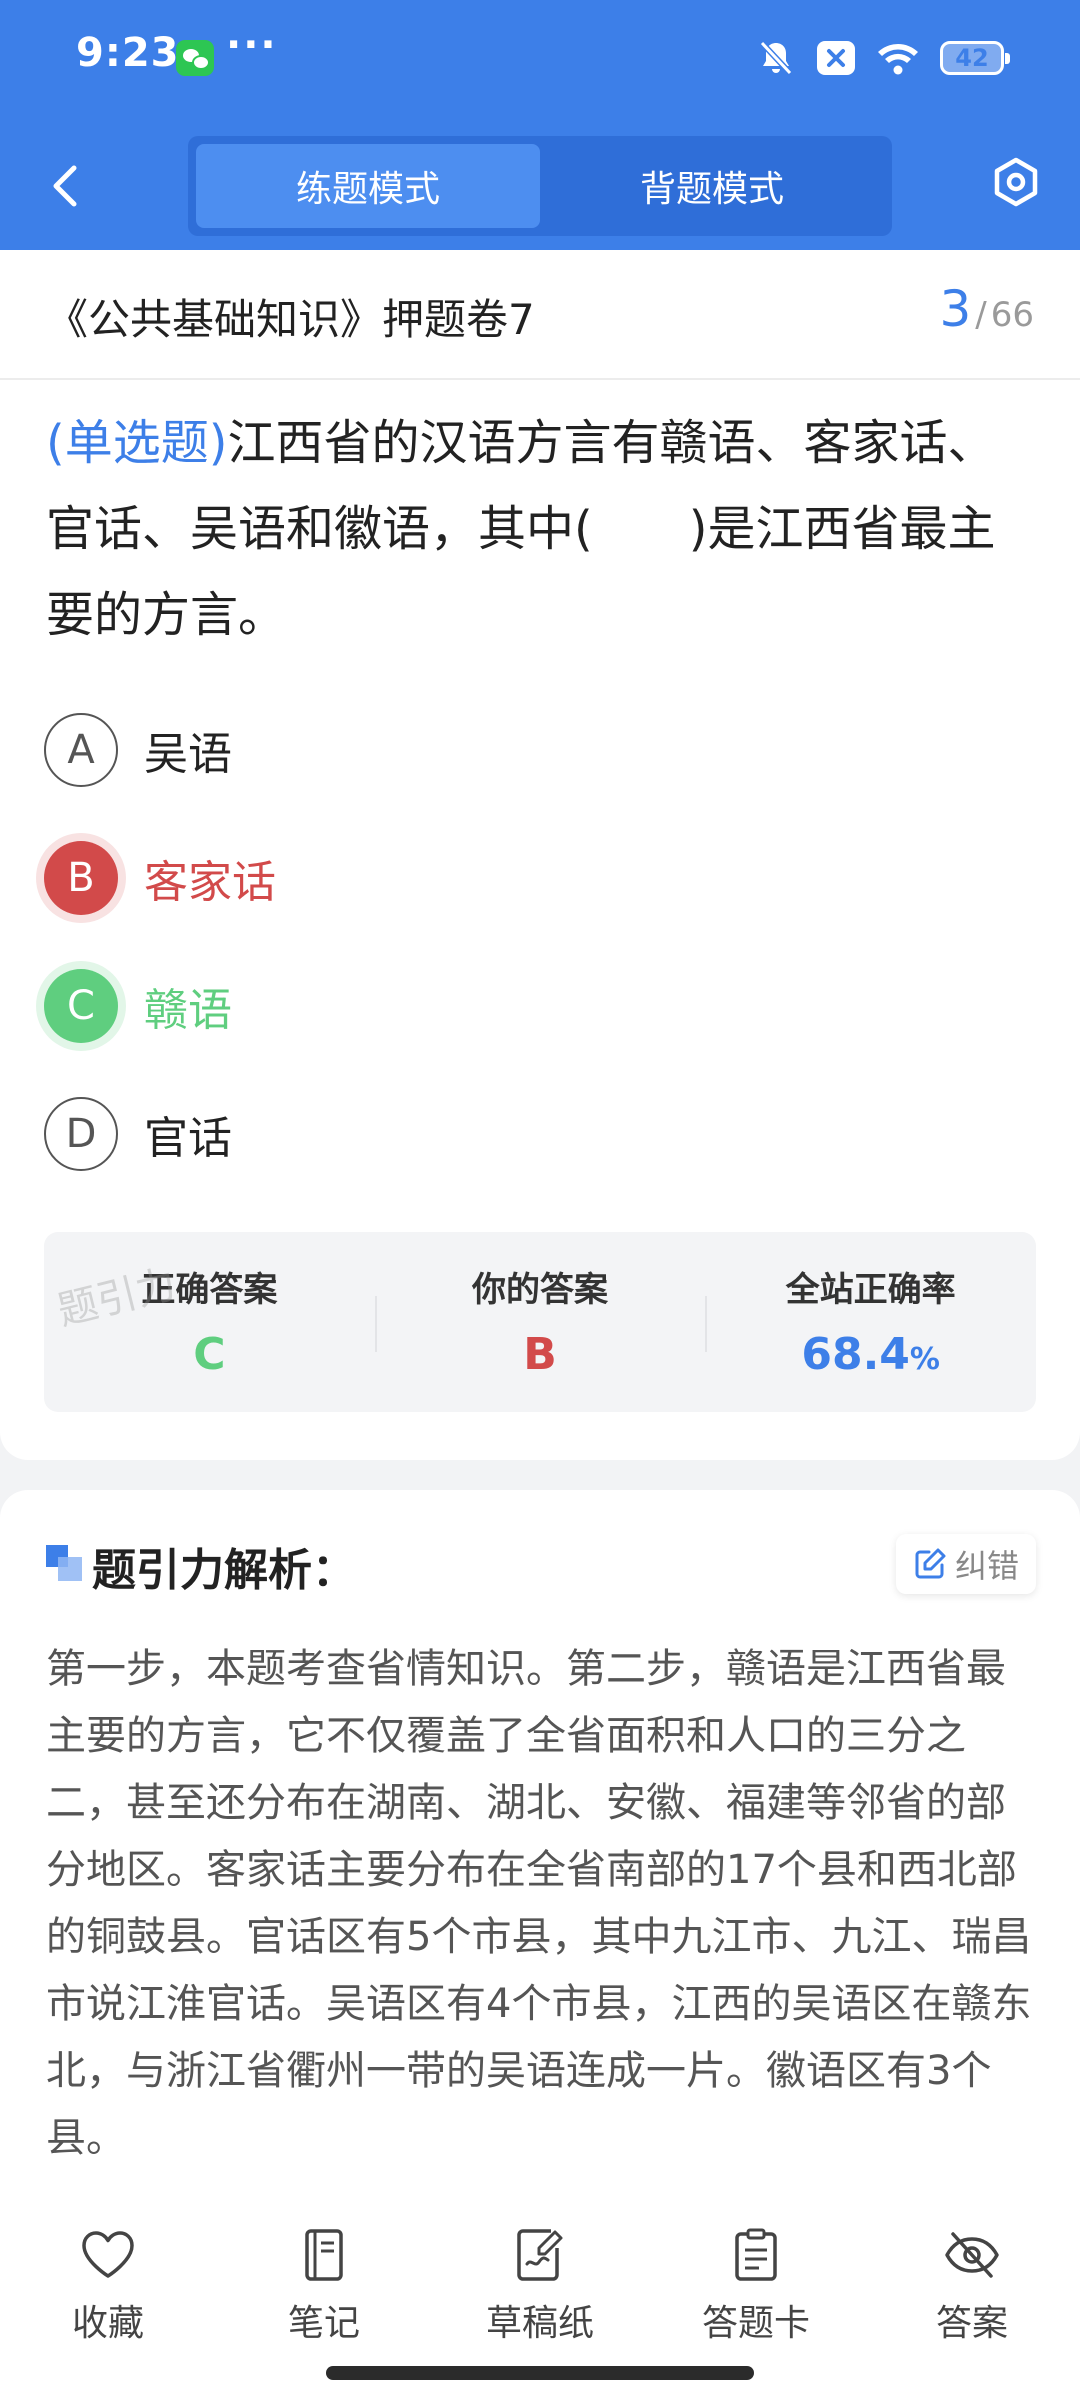  I want to click on analysis-title: 题引力解析：, so click(224, 1570).